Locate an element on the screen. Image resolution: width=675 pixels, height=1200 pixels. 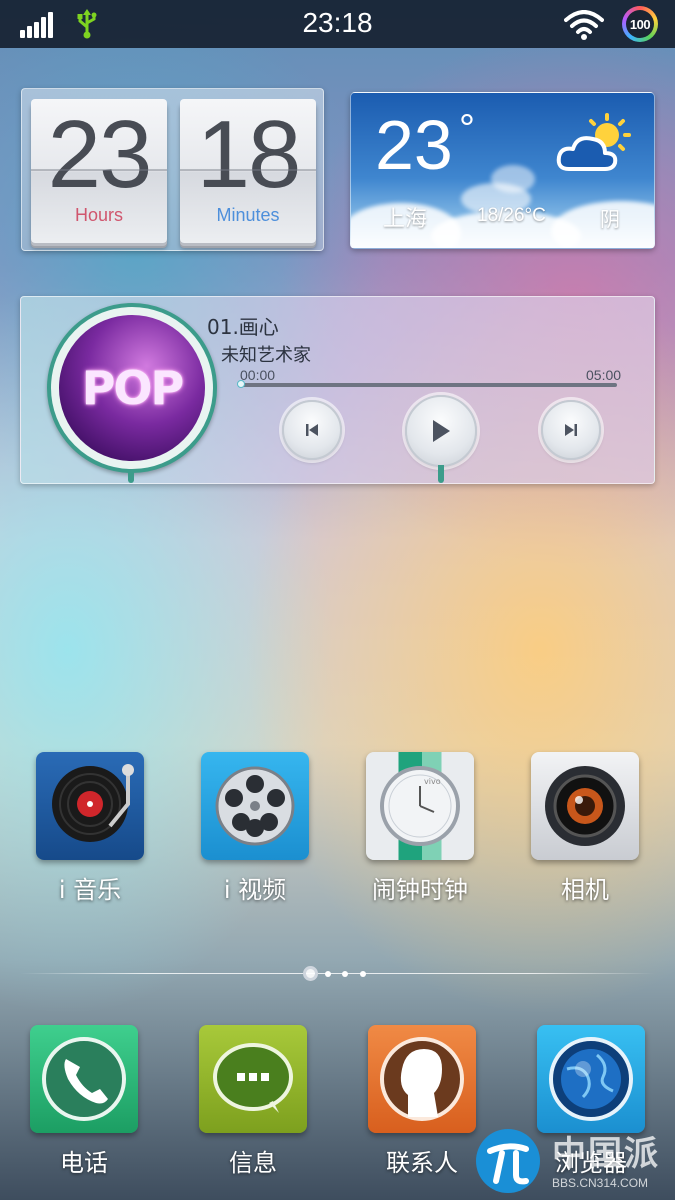
album-art-text: POP is located at coordinates (133, 388).